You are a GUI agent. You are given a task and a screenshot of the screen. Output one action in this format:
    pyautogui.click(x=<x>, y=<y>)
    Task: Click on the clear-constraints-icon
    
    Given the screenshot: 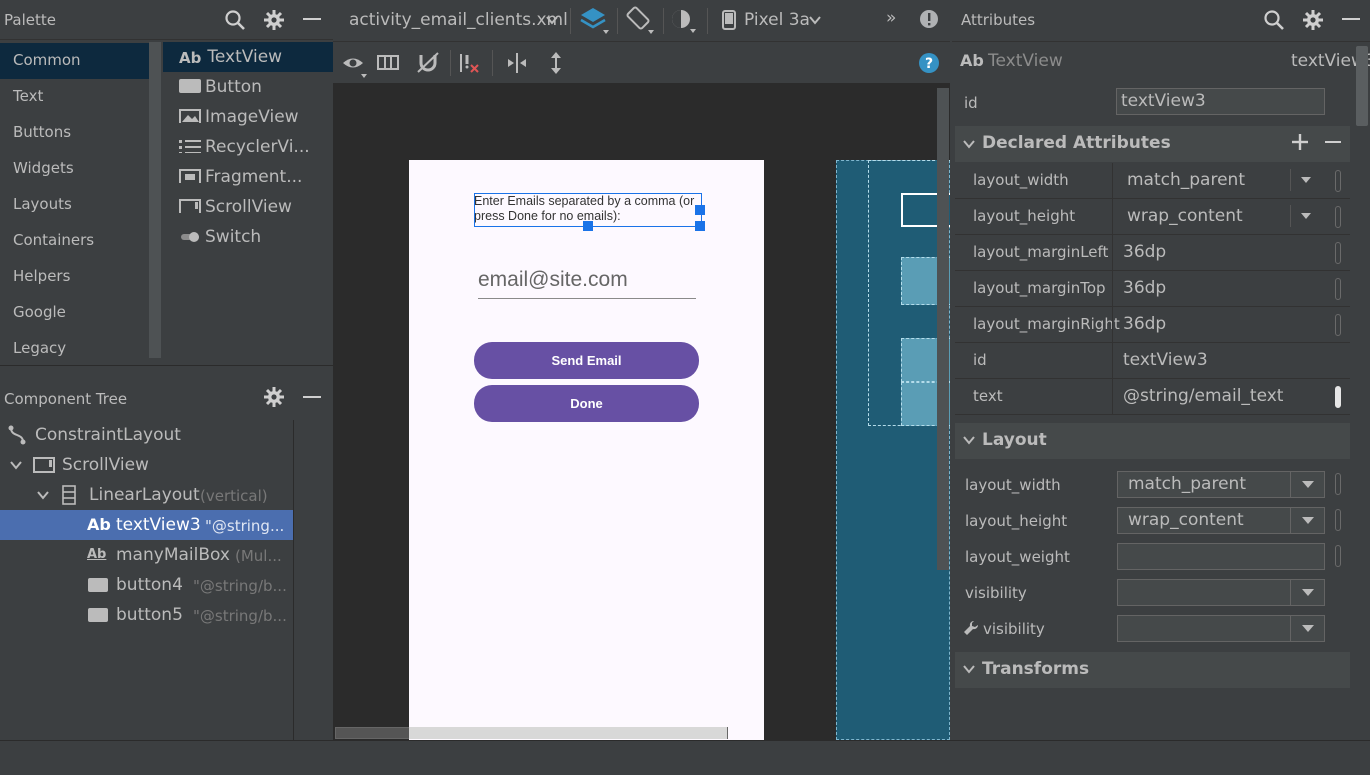 What is the action you would take?
    pyautogui.click(x=471, y=63)
    